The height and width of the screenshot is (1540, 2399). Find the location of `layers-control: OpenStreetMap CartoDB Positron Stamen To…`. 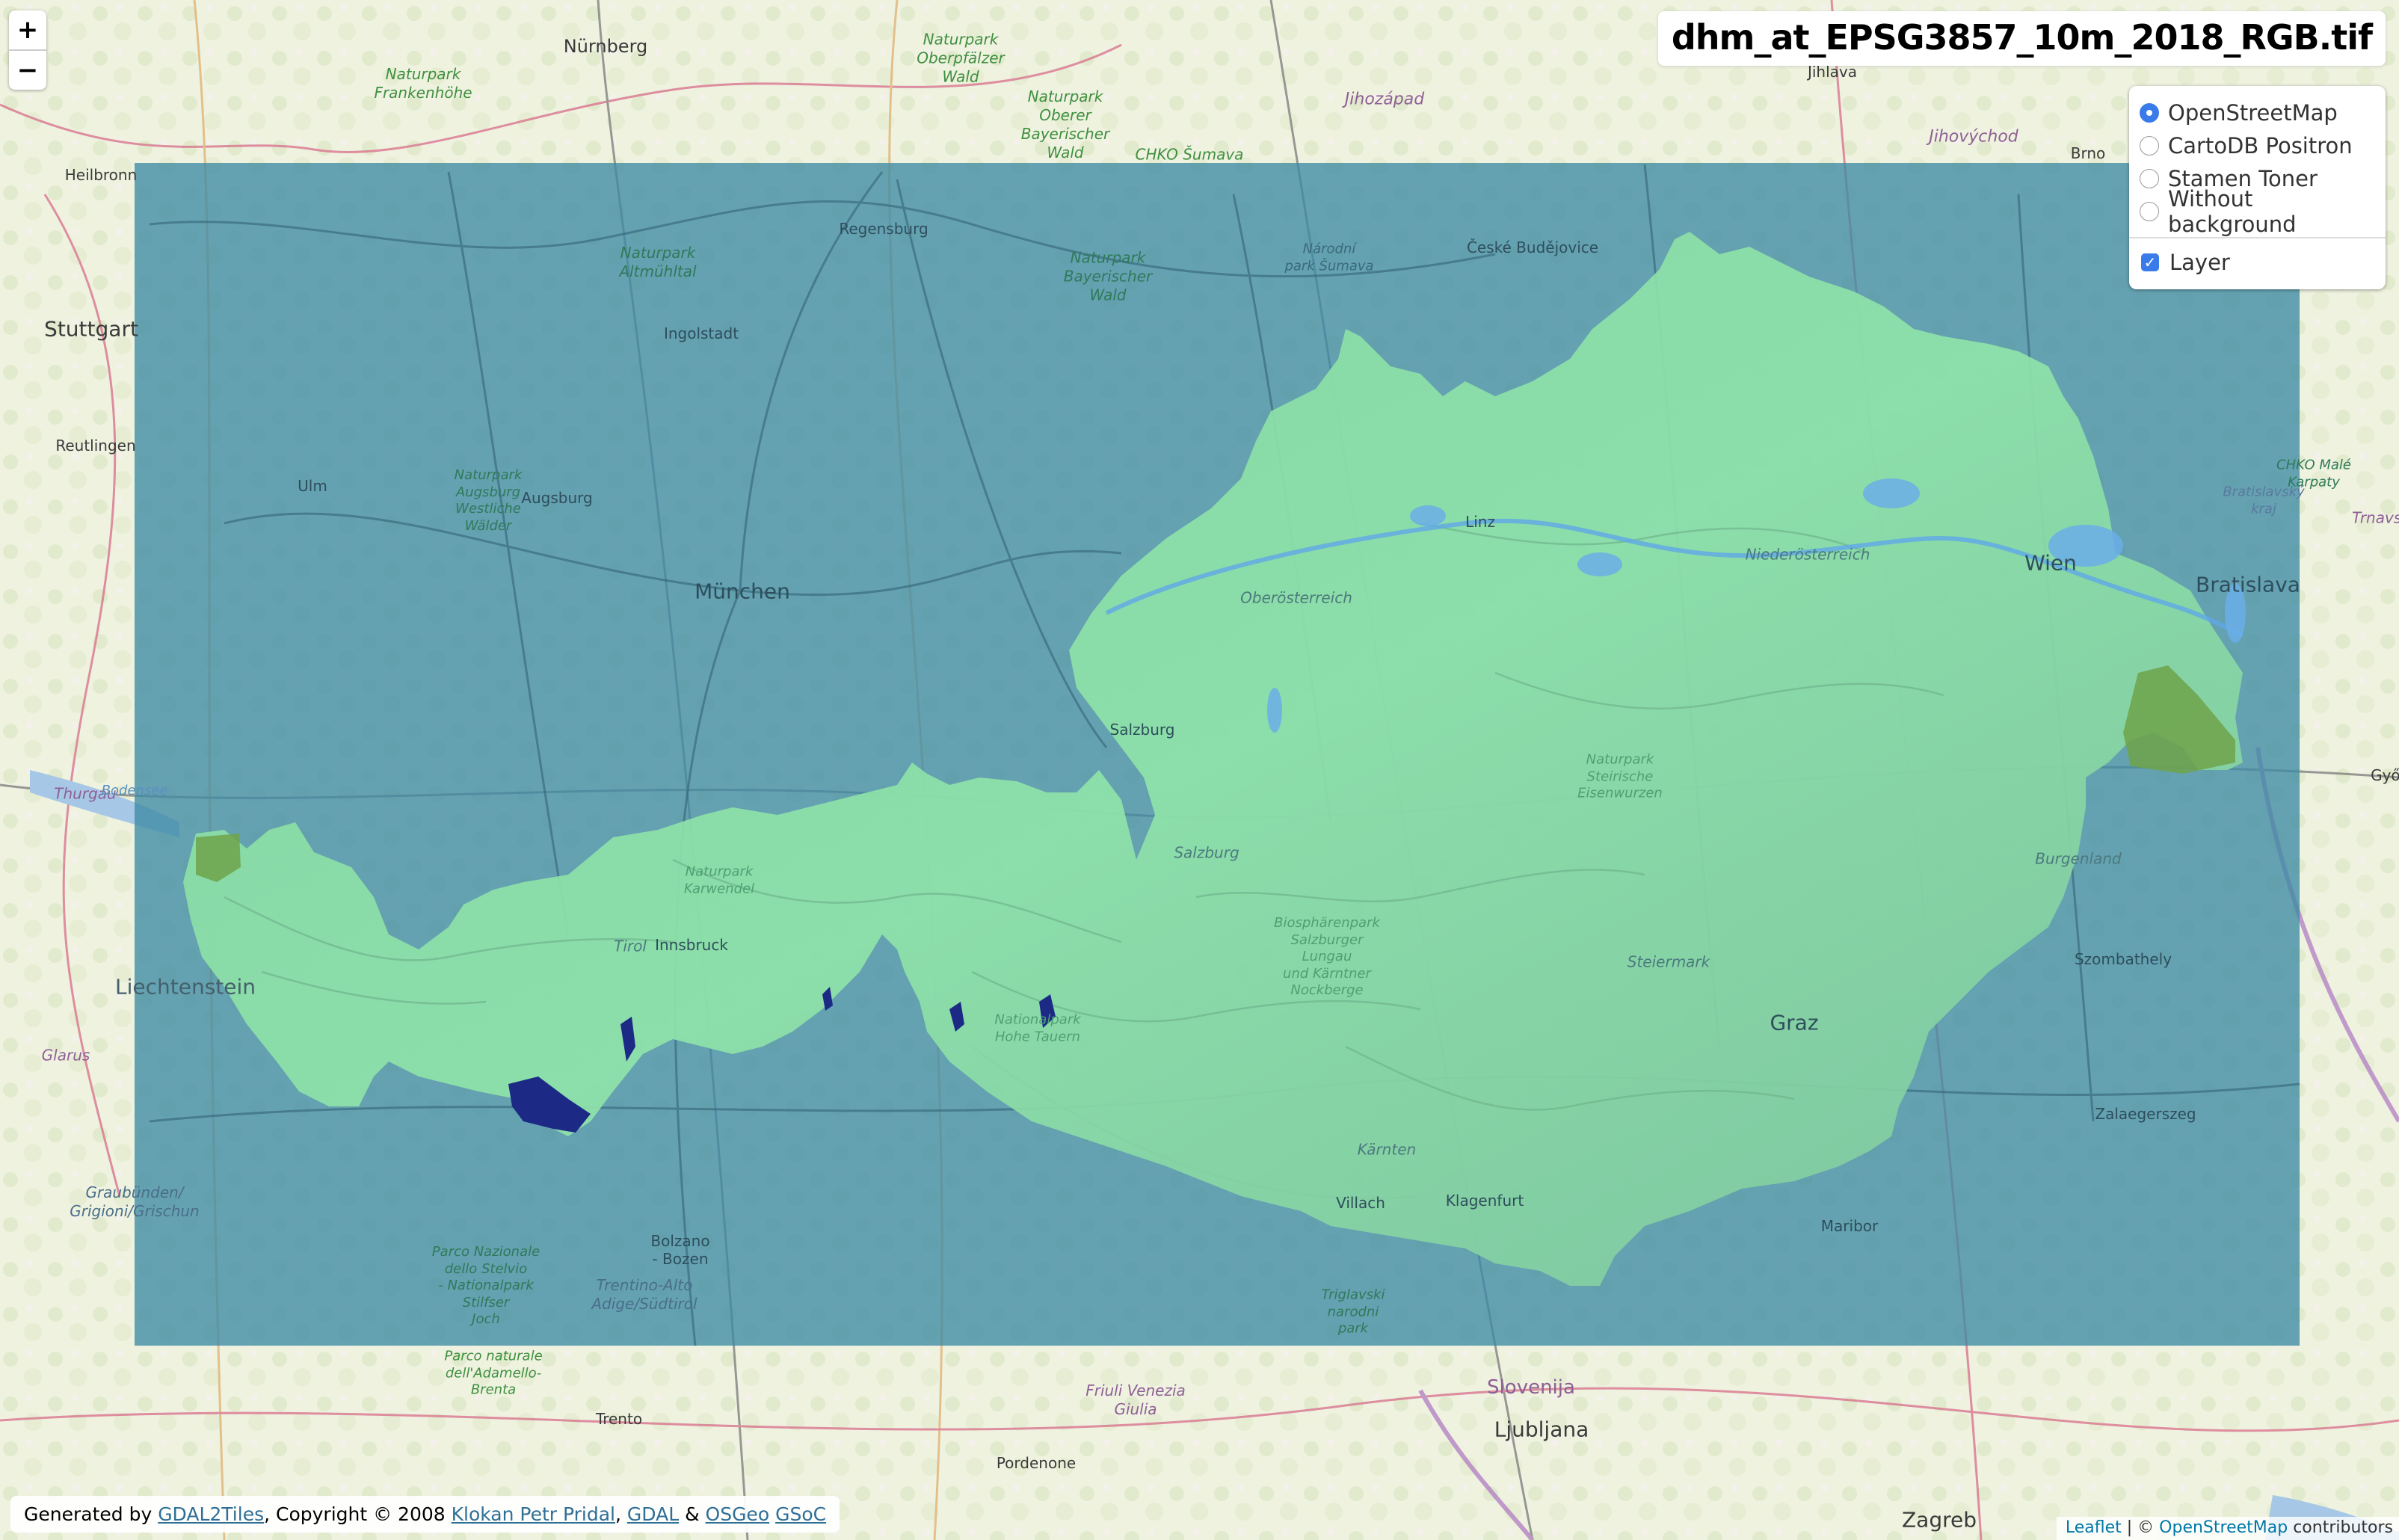

layers-control: OpenStreetMap CartoDB Positron Stamen To… is located at coordinates (2257, 187).